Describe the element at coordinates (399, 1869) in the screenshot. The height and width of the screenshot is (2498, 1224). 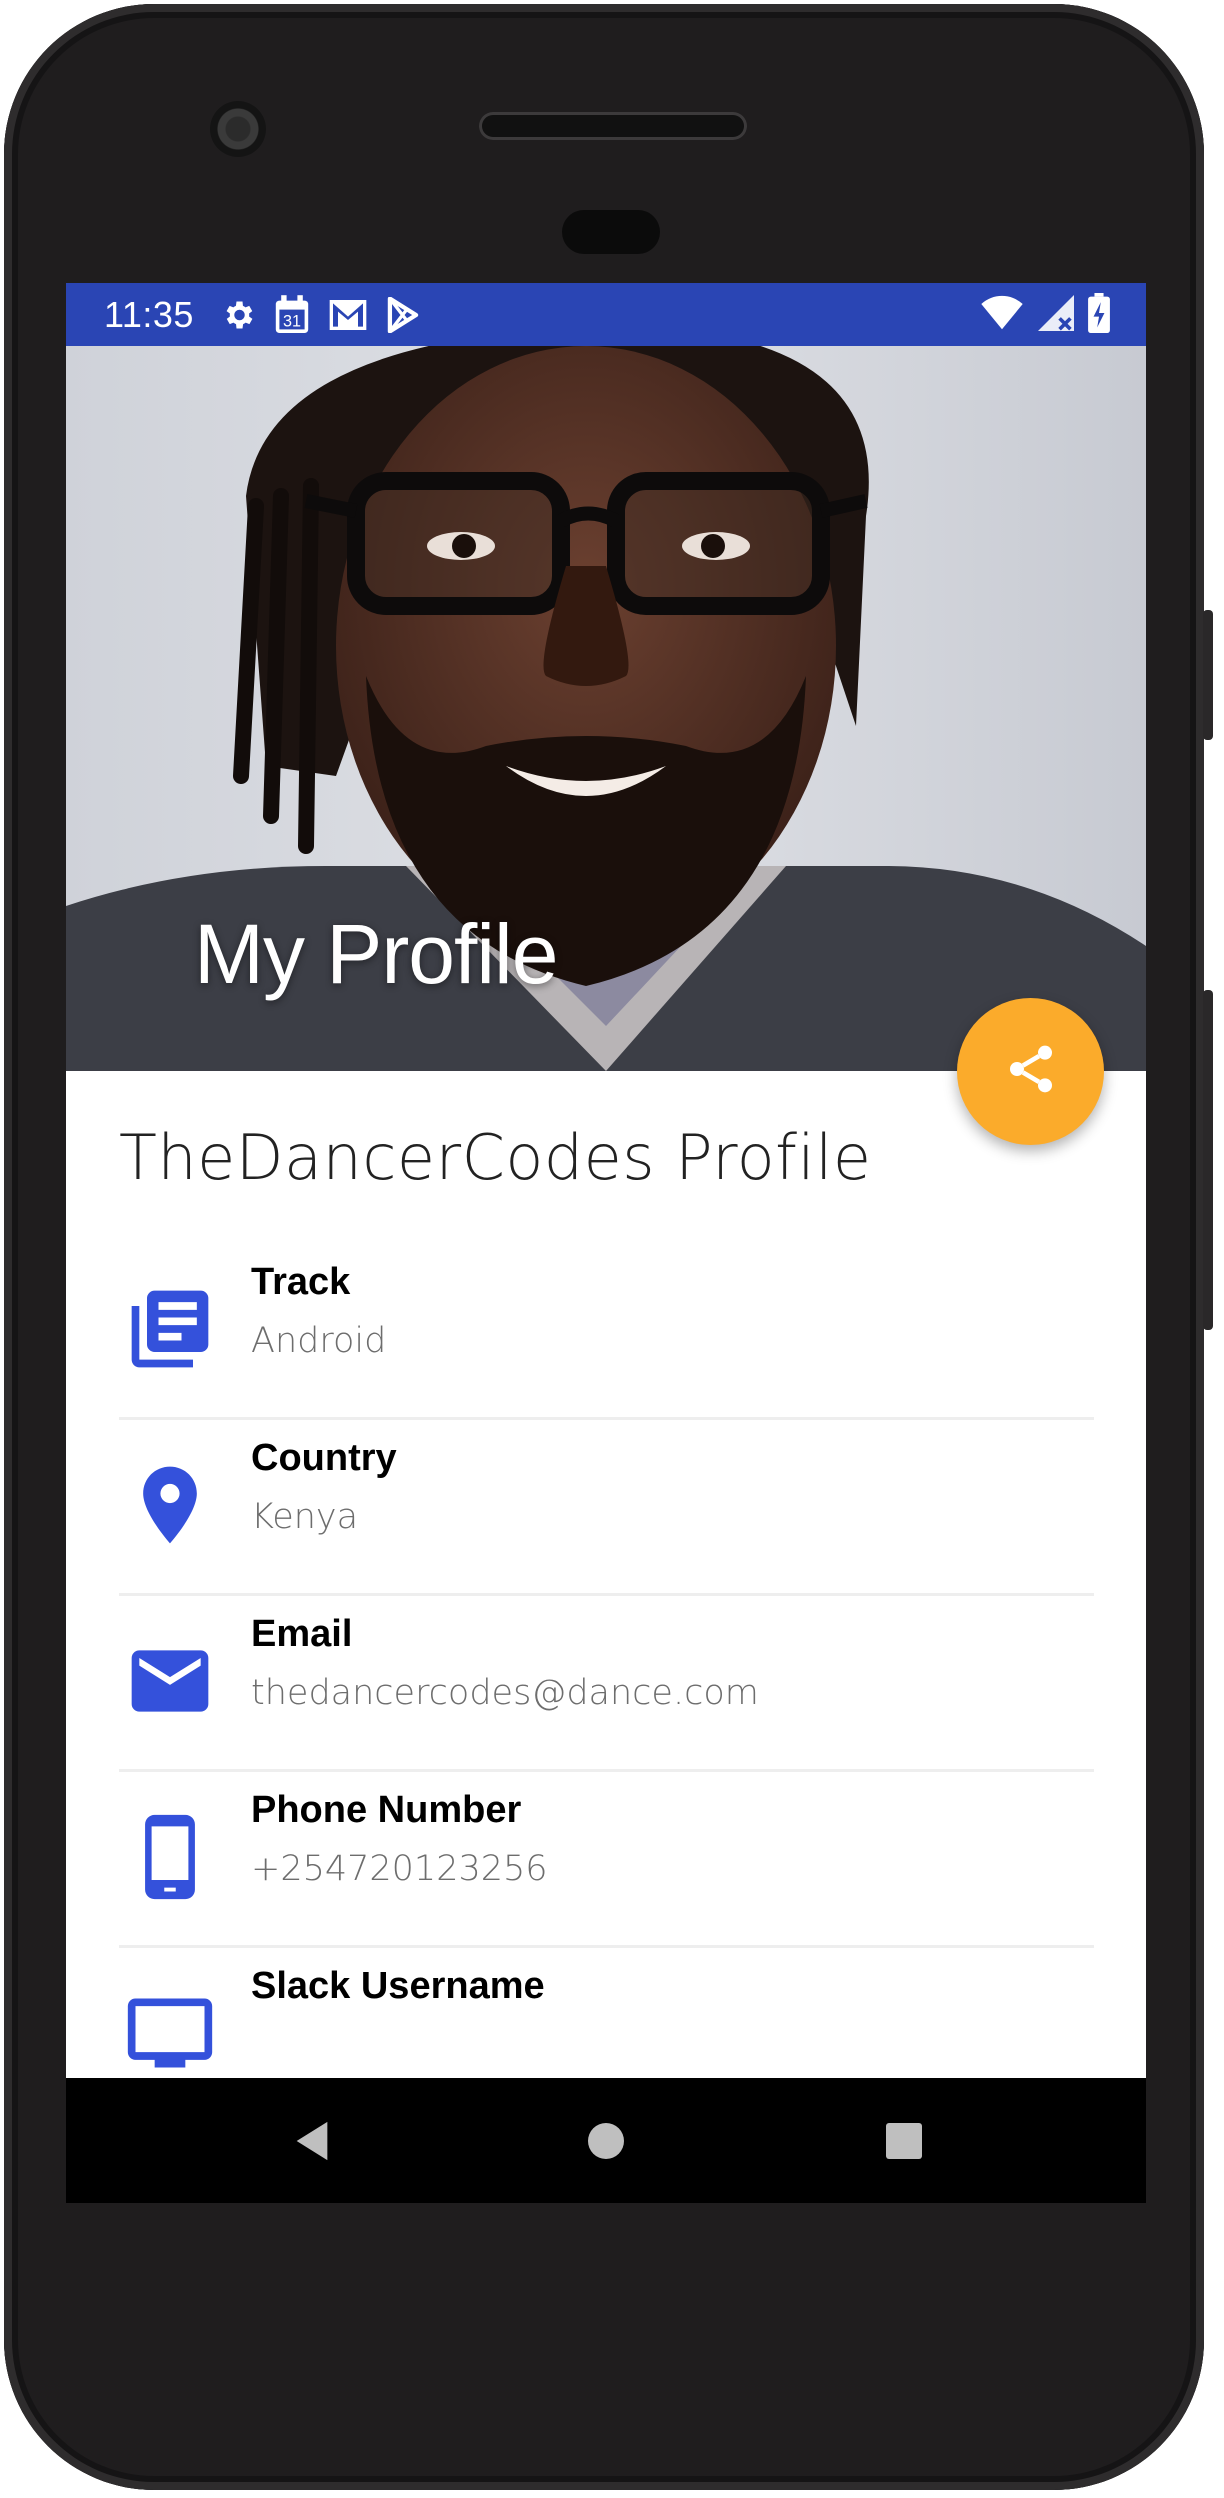
I see `info-value: +254720123256` at that location.